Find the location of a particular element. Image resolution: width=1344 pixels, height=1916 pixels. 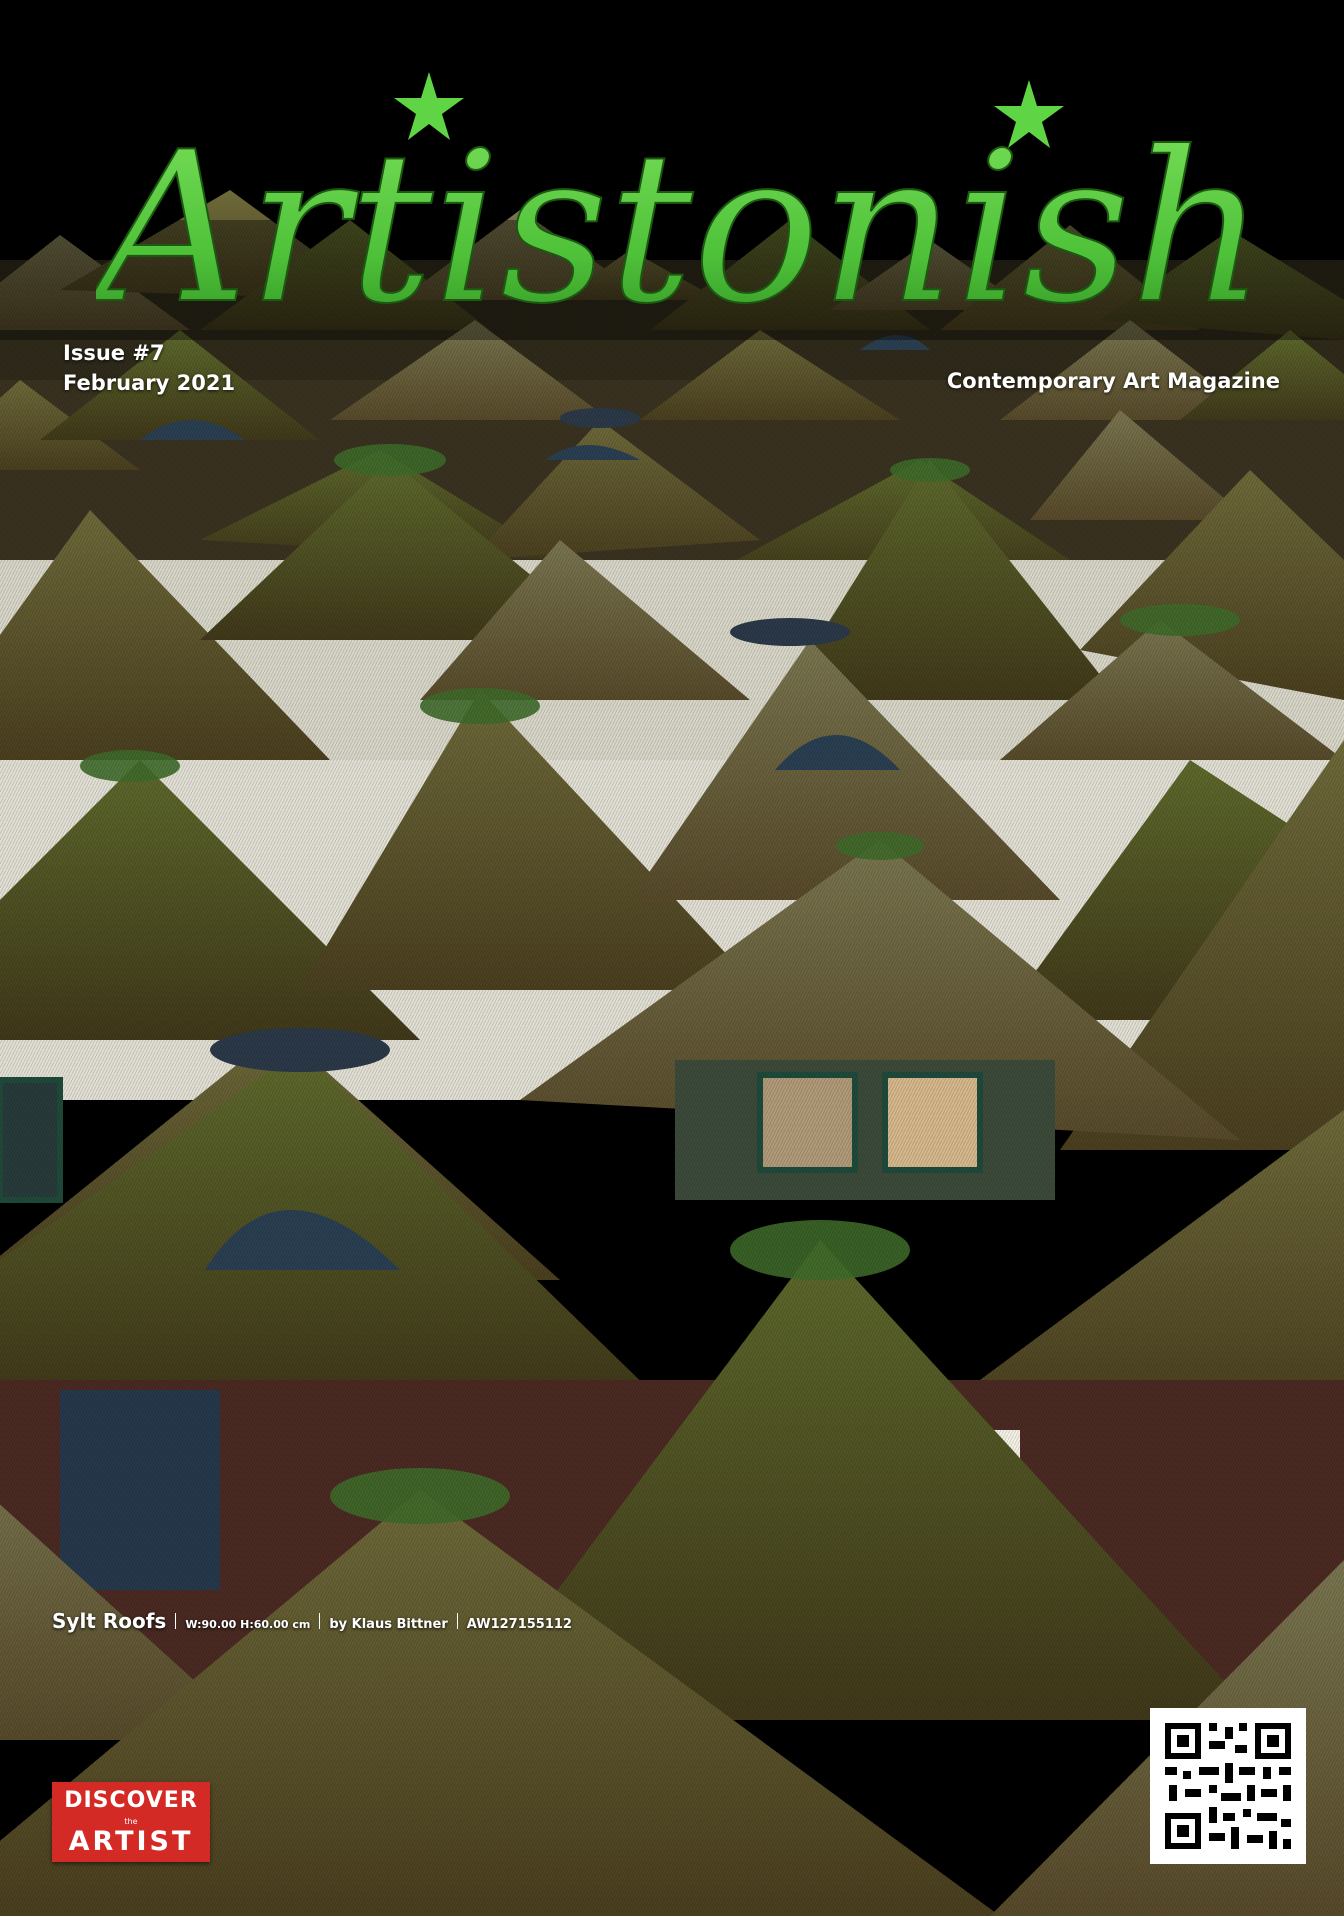

logo-line-discover: DISCOVER is located at coordinates (131, 1800).